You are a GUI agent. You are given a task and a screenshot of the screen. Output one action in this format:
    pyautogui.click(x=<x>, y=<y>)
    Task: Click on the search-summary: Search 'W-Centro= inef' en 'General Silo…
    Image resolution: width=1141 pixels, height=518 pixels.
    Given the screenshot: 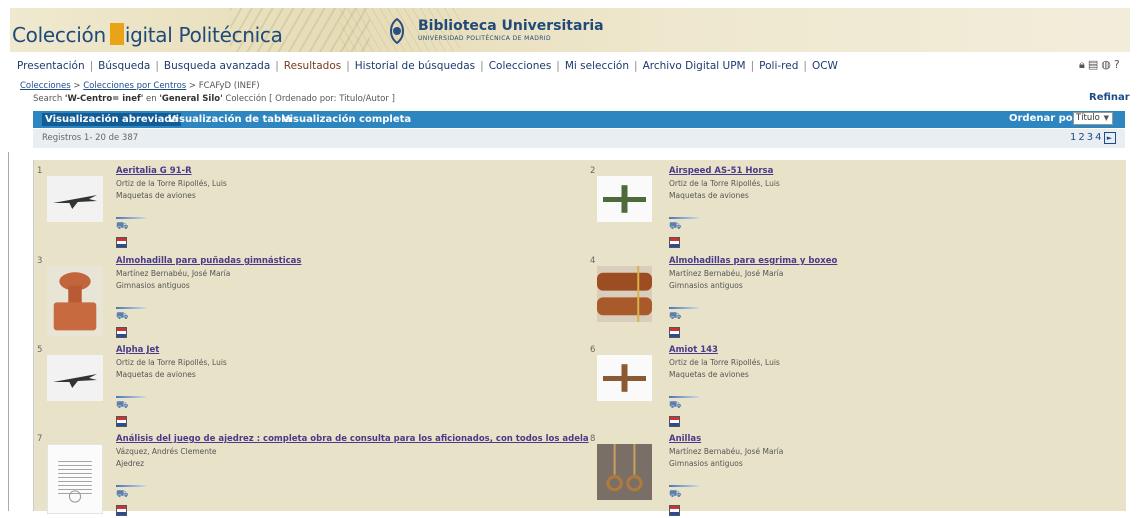 What is the action you would take?
    pyautogui.click(x=214, y=99)
    